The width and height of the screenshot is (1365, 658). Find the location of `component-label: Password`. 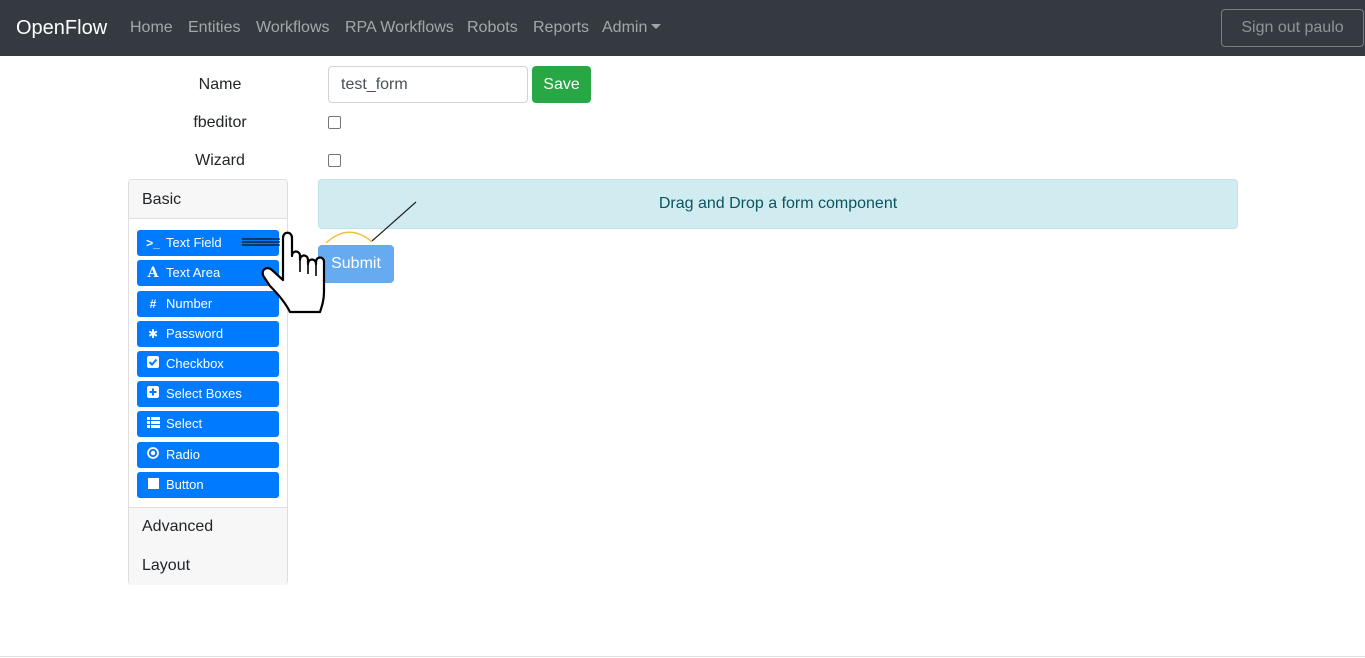

component-label: Password is located at coordinates (195, 333).